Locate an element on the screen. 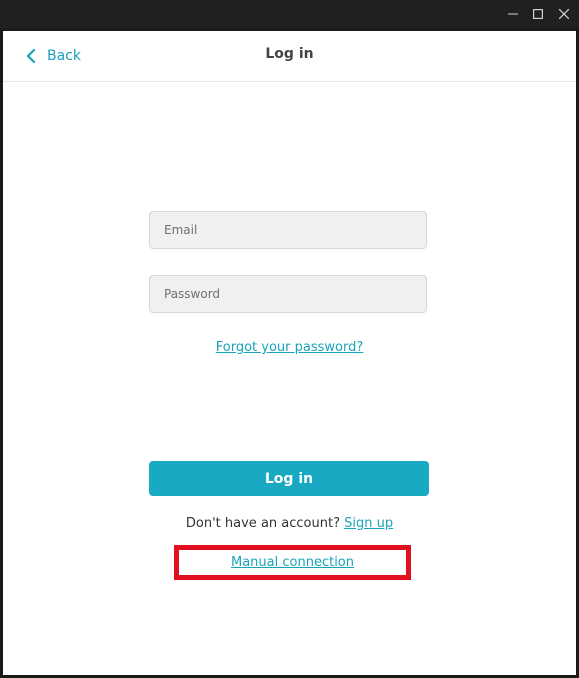  login-button: Log in is located at coordinates (289, 478).